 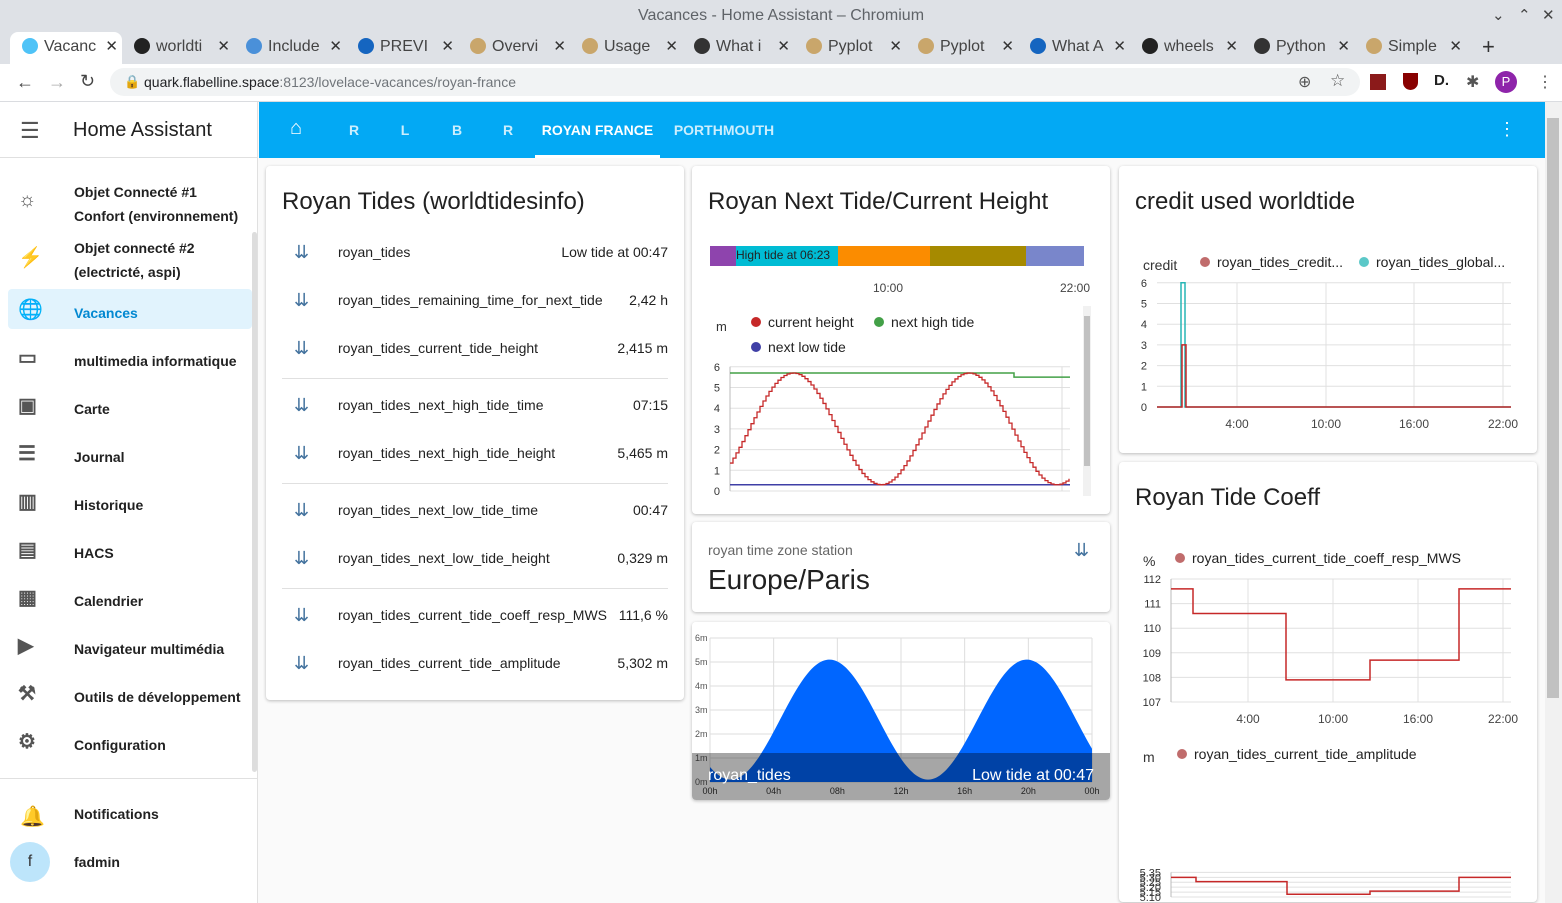 What do you see at coordinates (1548, 16) in the screenshot?
I see `close-window-icon: ✕` at bounding box center [1548, 16].